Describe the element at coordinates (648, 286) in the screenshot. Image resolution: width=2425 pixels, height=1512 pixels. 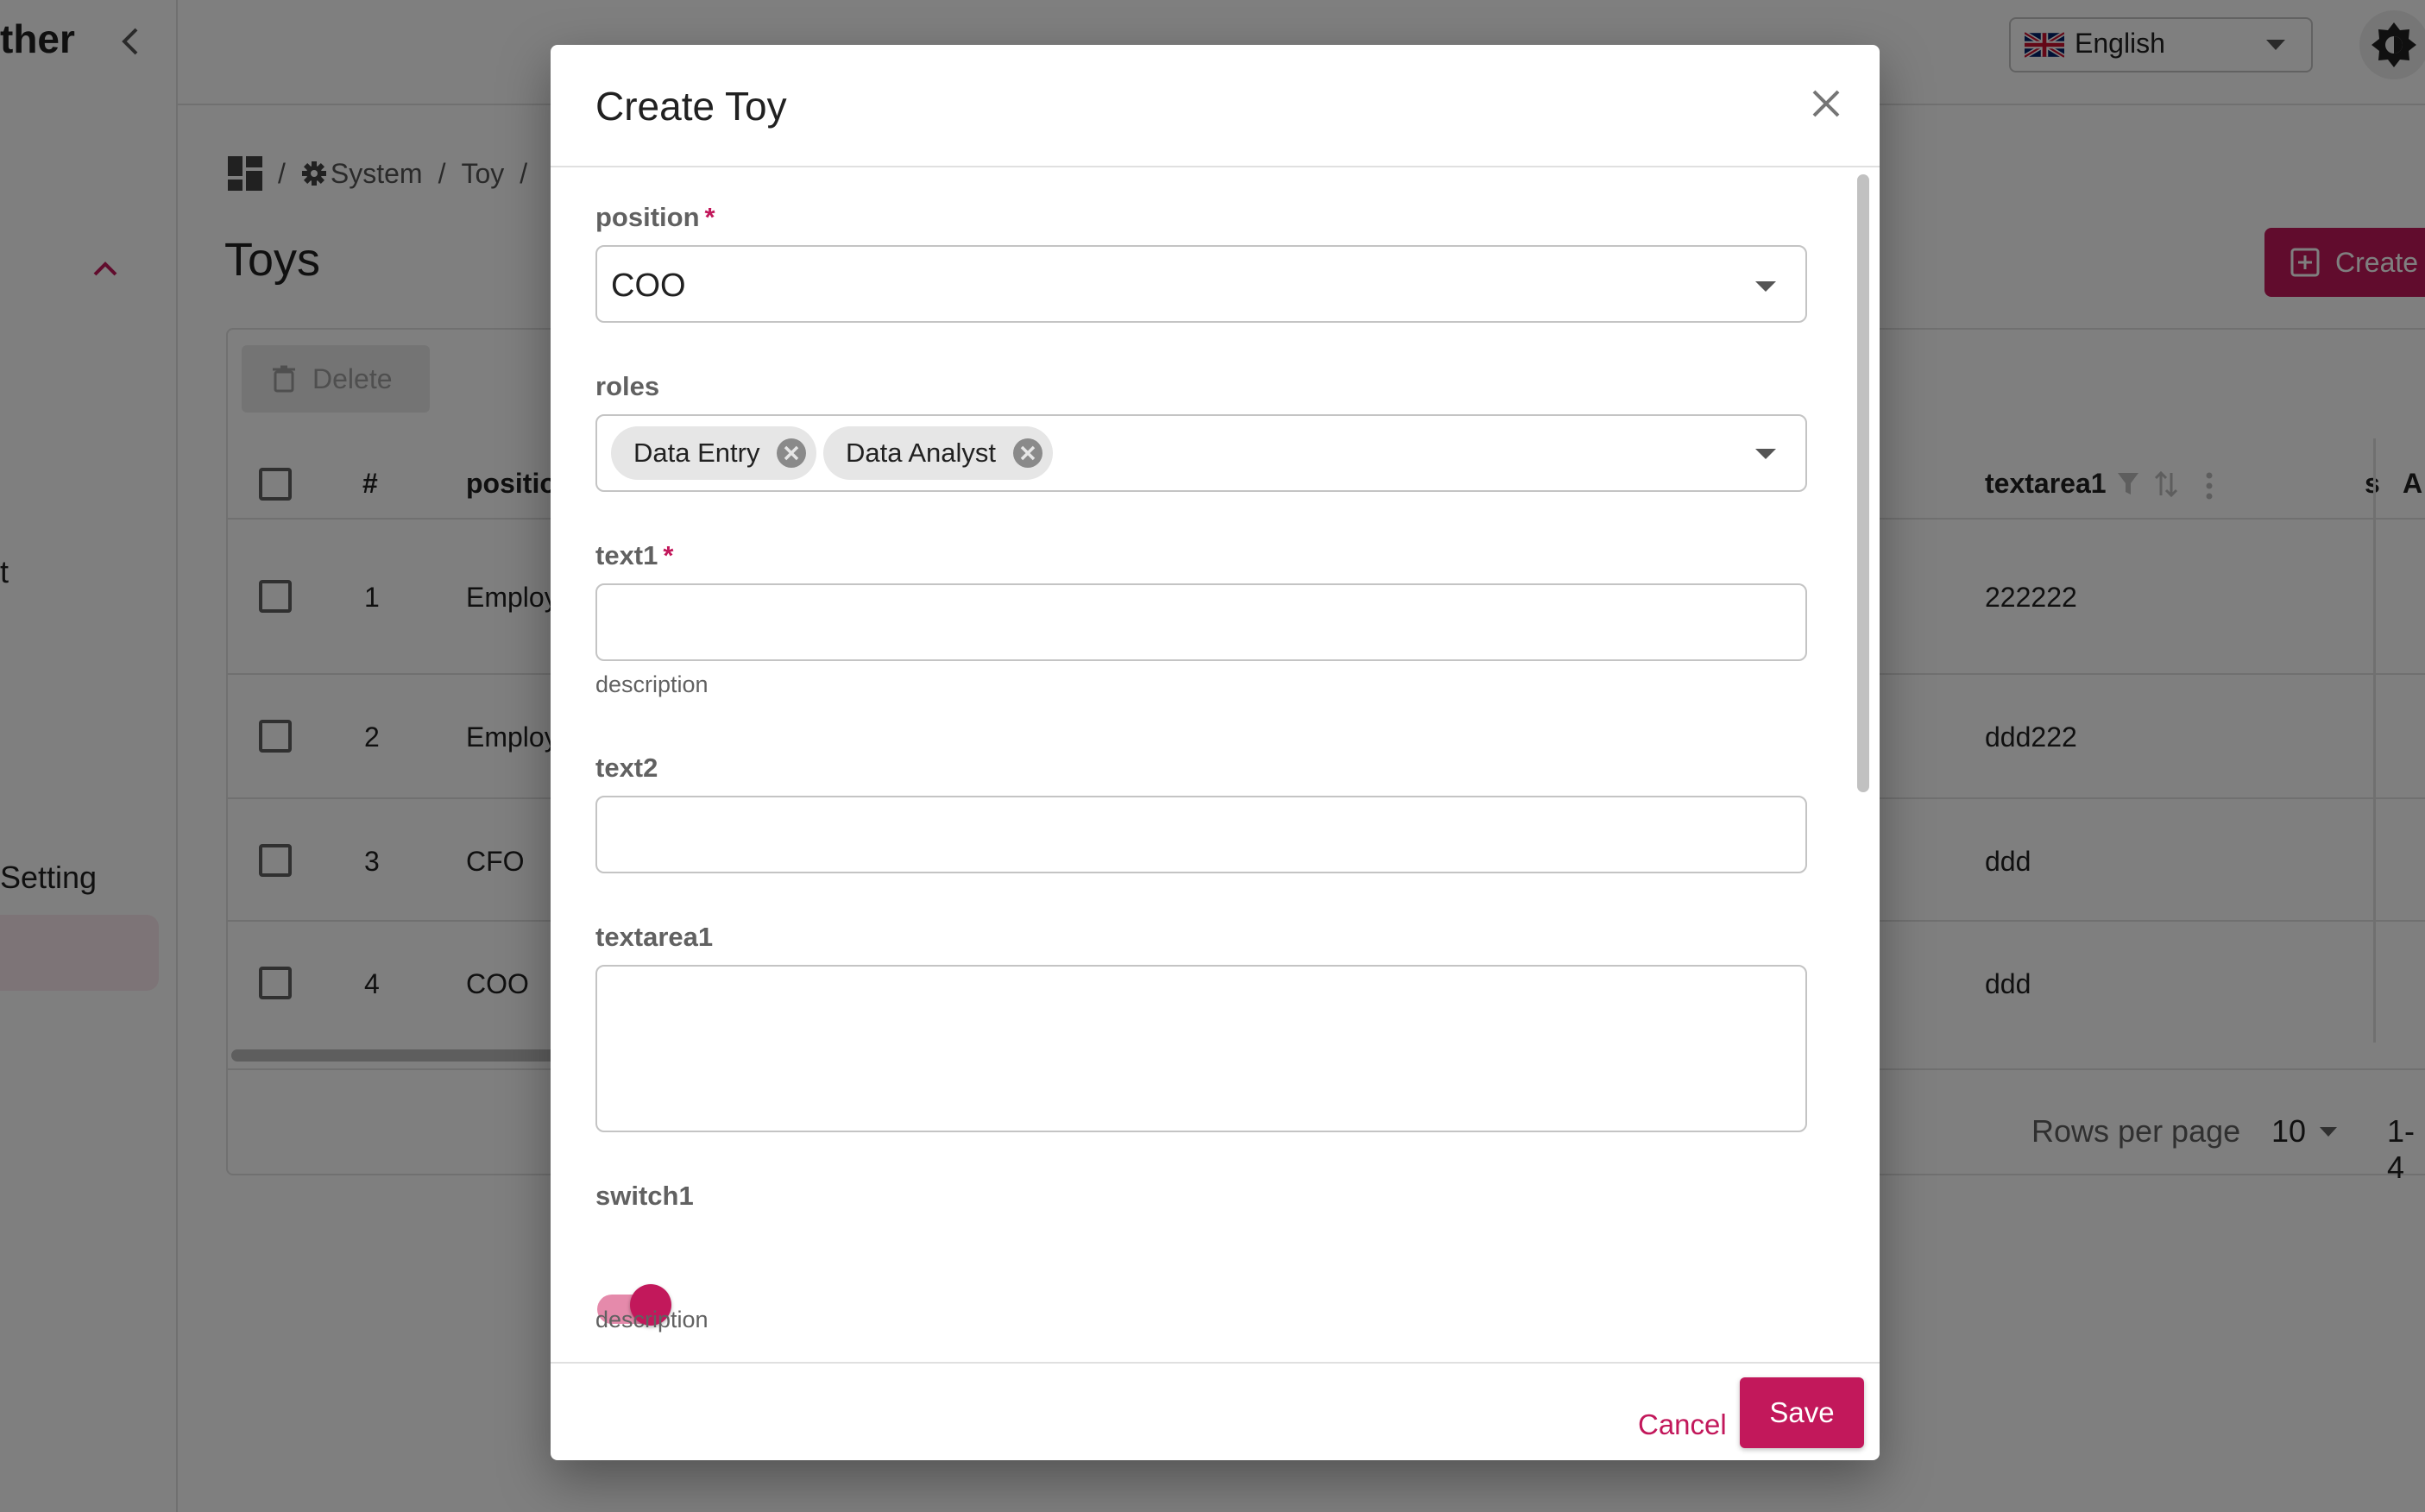
I see `position-select-value: COO` at that location.